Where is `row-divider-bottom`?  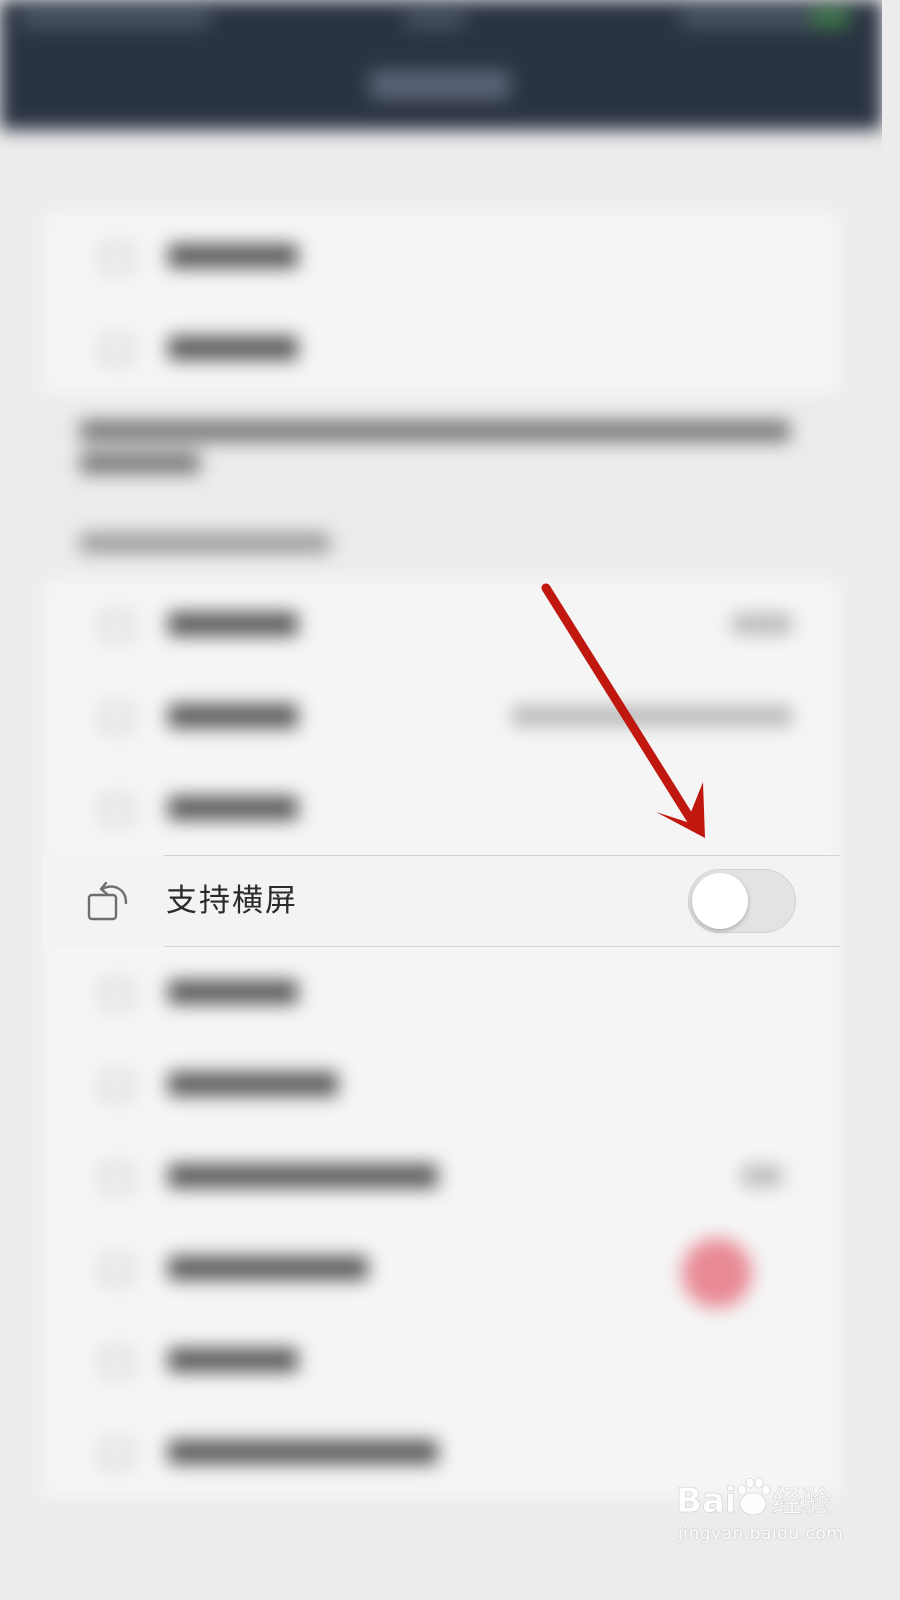 row-divider-bottom is located at coordinates (502, 946).